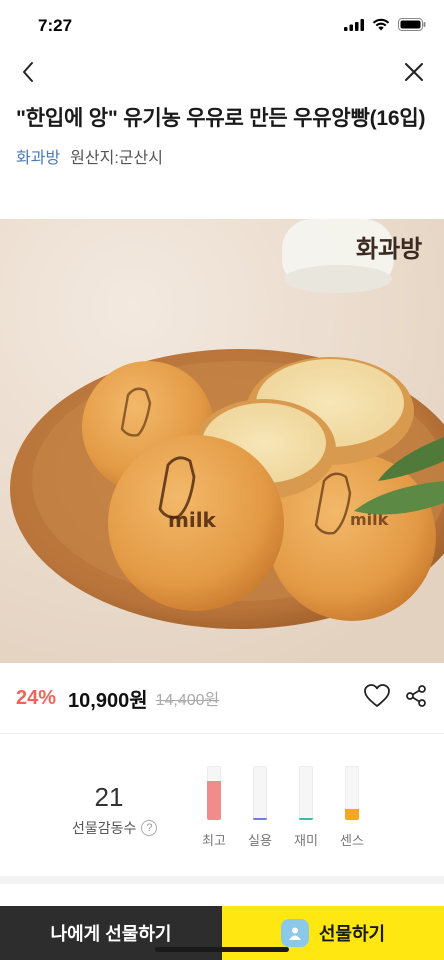  I want to click on price-row: 24% 10,900원 14,400원, so click(222, 698).